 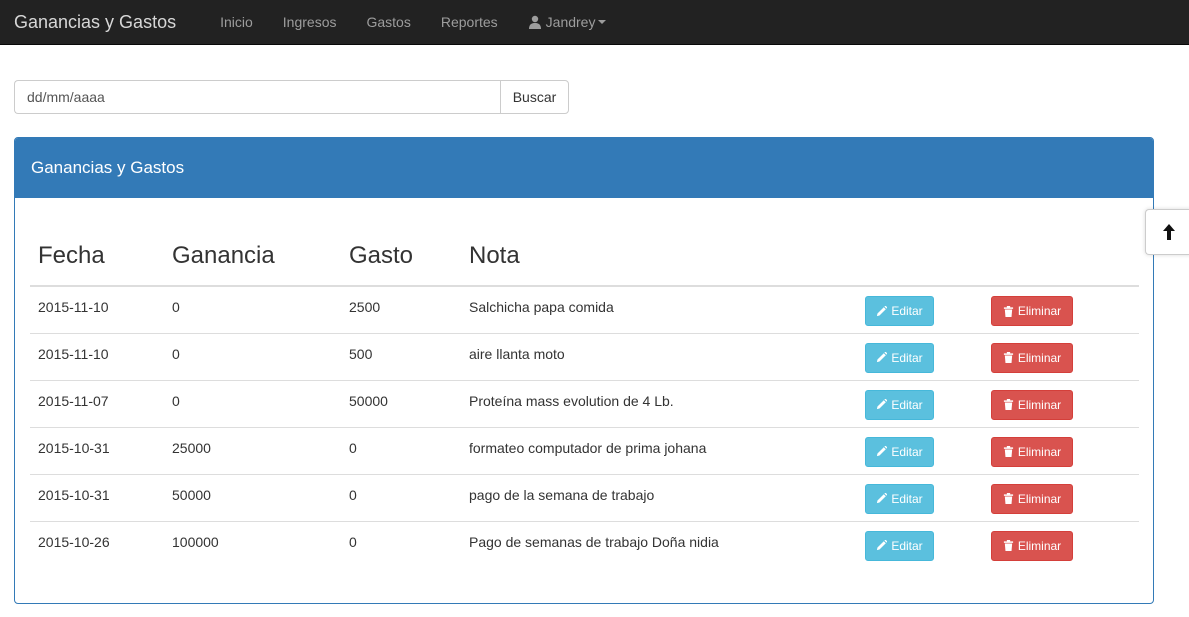 I want to click on caret-down-icon, so click(x=602, y=22).